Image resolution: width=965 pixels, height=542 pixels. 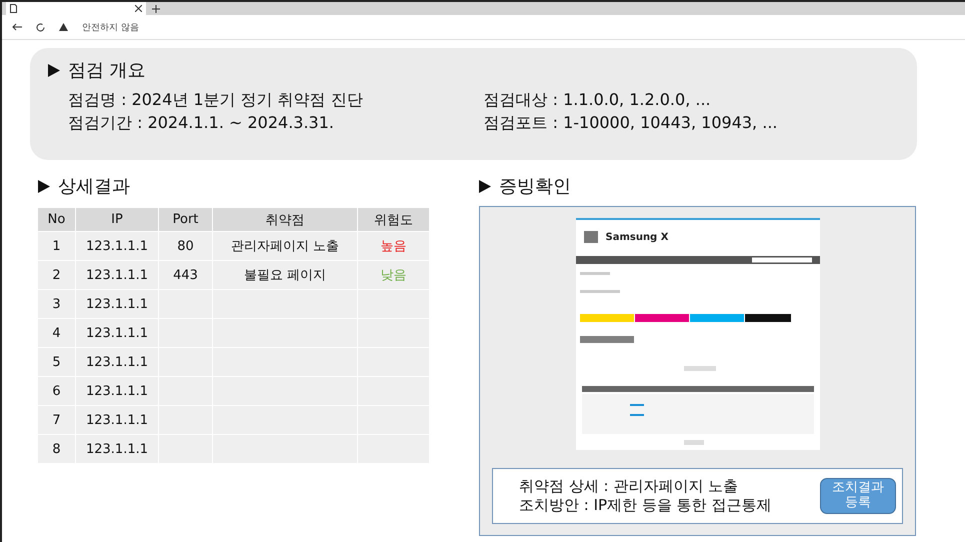 I want to click on warning-icon, so click(x=63, y=27).